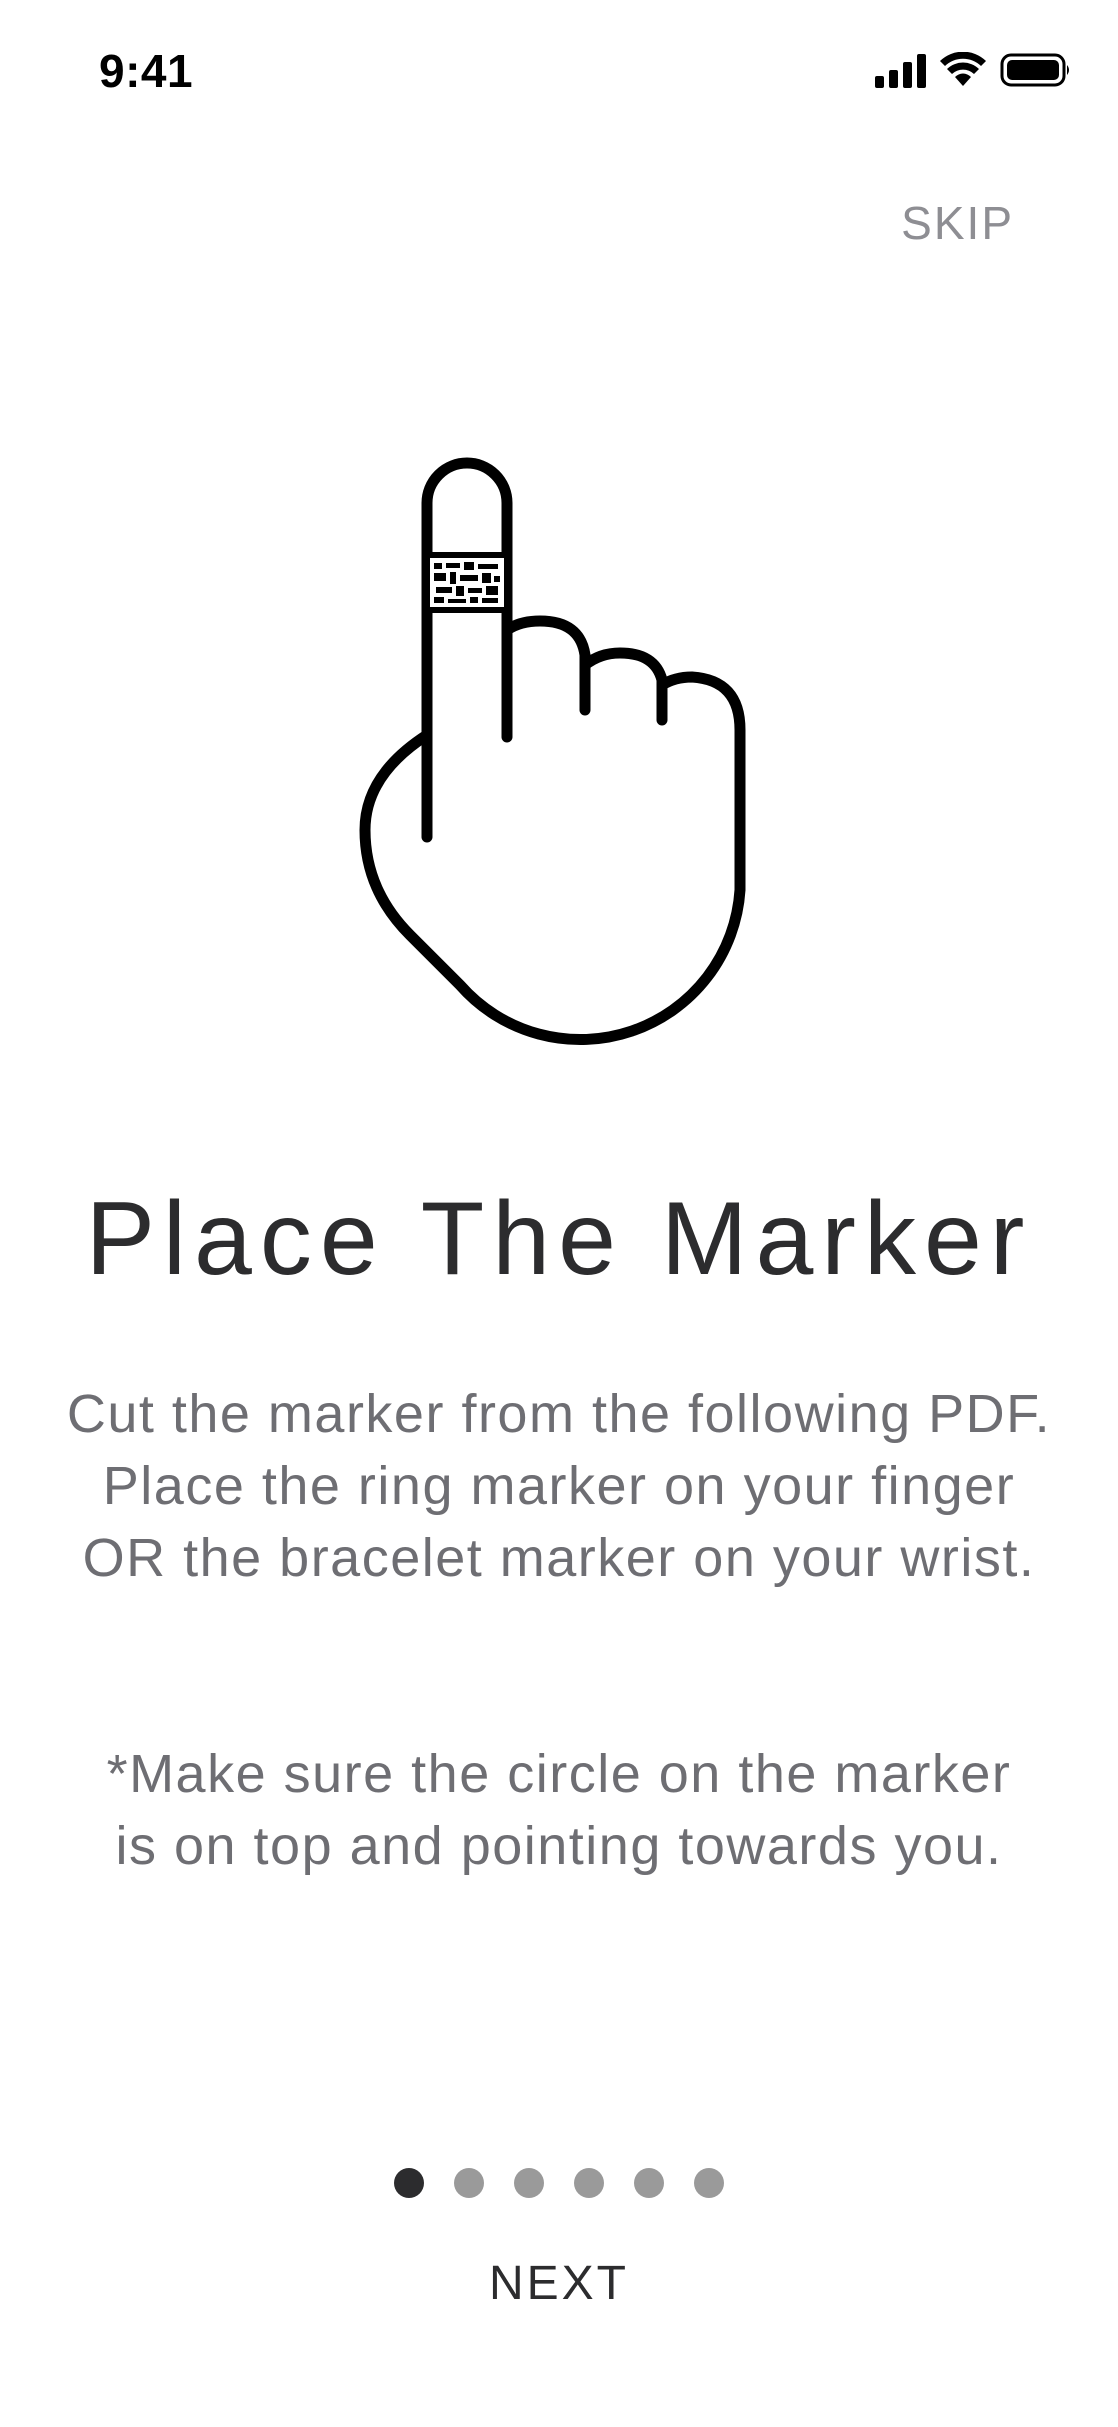  Describe the element at coordinates (957, 223) in the screenshot. I see `skip-button: SKIP` at that location.